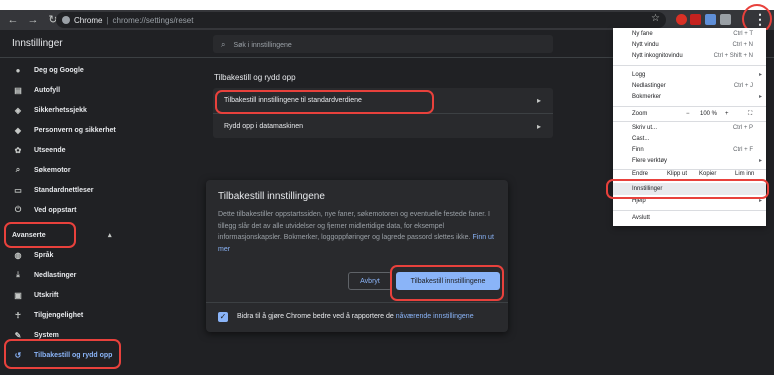  I want to click on extensions-puzzle-icon, so click(725, 19).